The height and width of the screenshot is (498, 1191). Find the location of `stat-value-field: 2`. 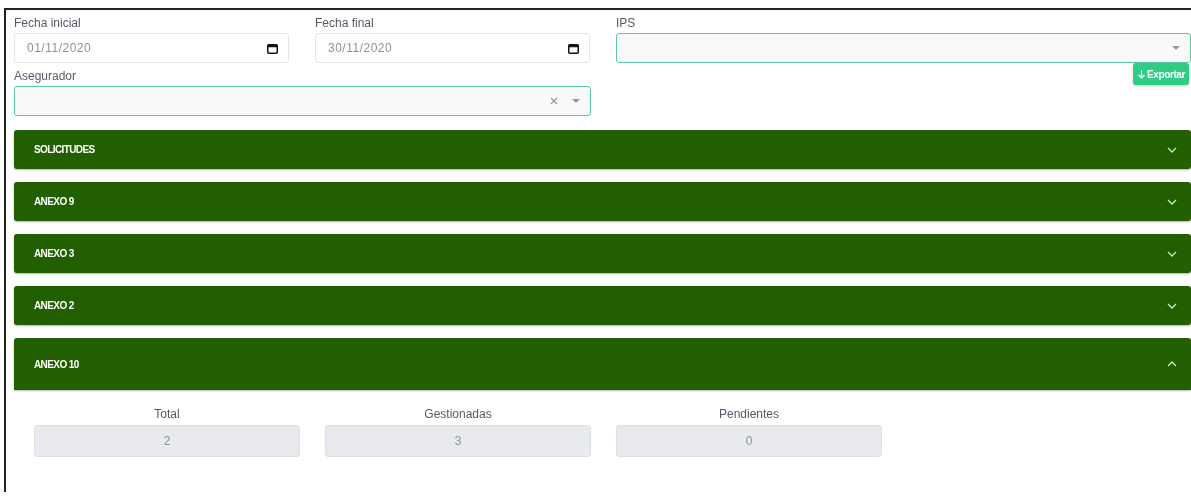

stat-value-field: 2 is located at coordinates (167, 441).